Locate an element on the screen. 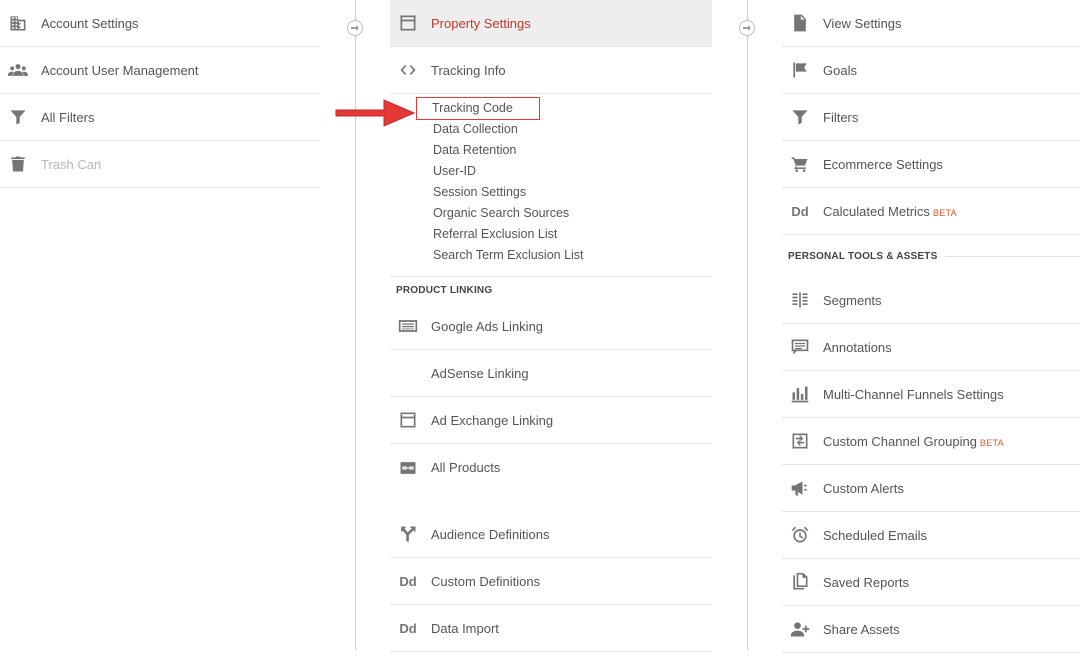  all-products-label: All Products is located at coordinates (466, 467).